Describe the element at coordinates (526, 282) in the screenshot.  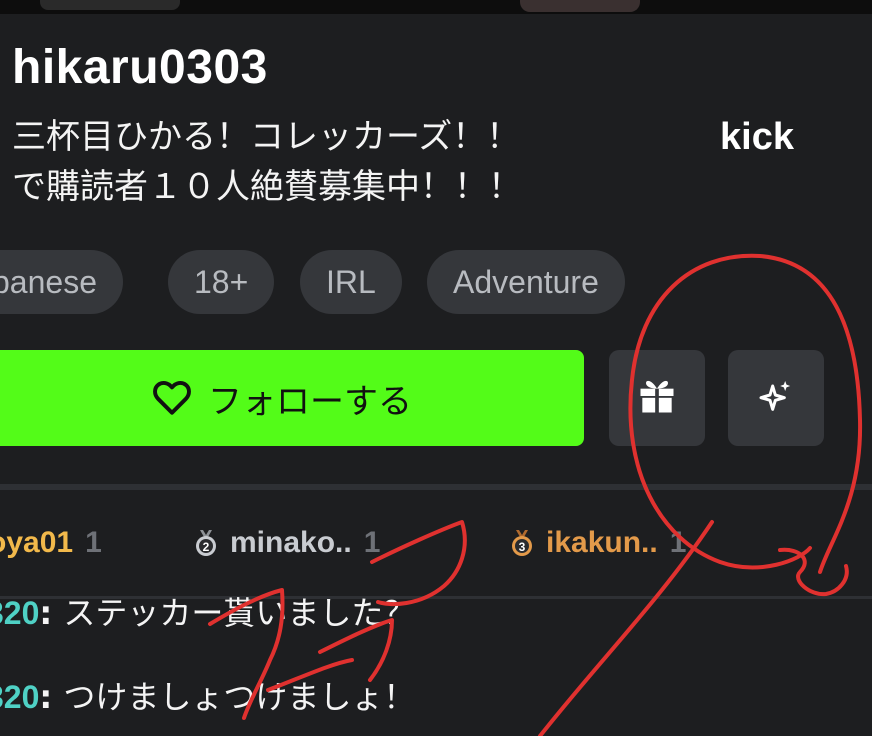
I see `tag-adventure: Adventure` at that location.